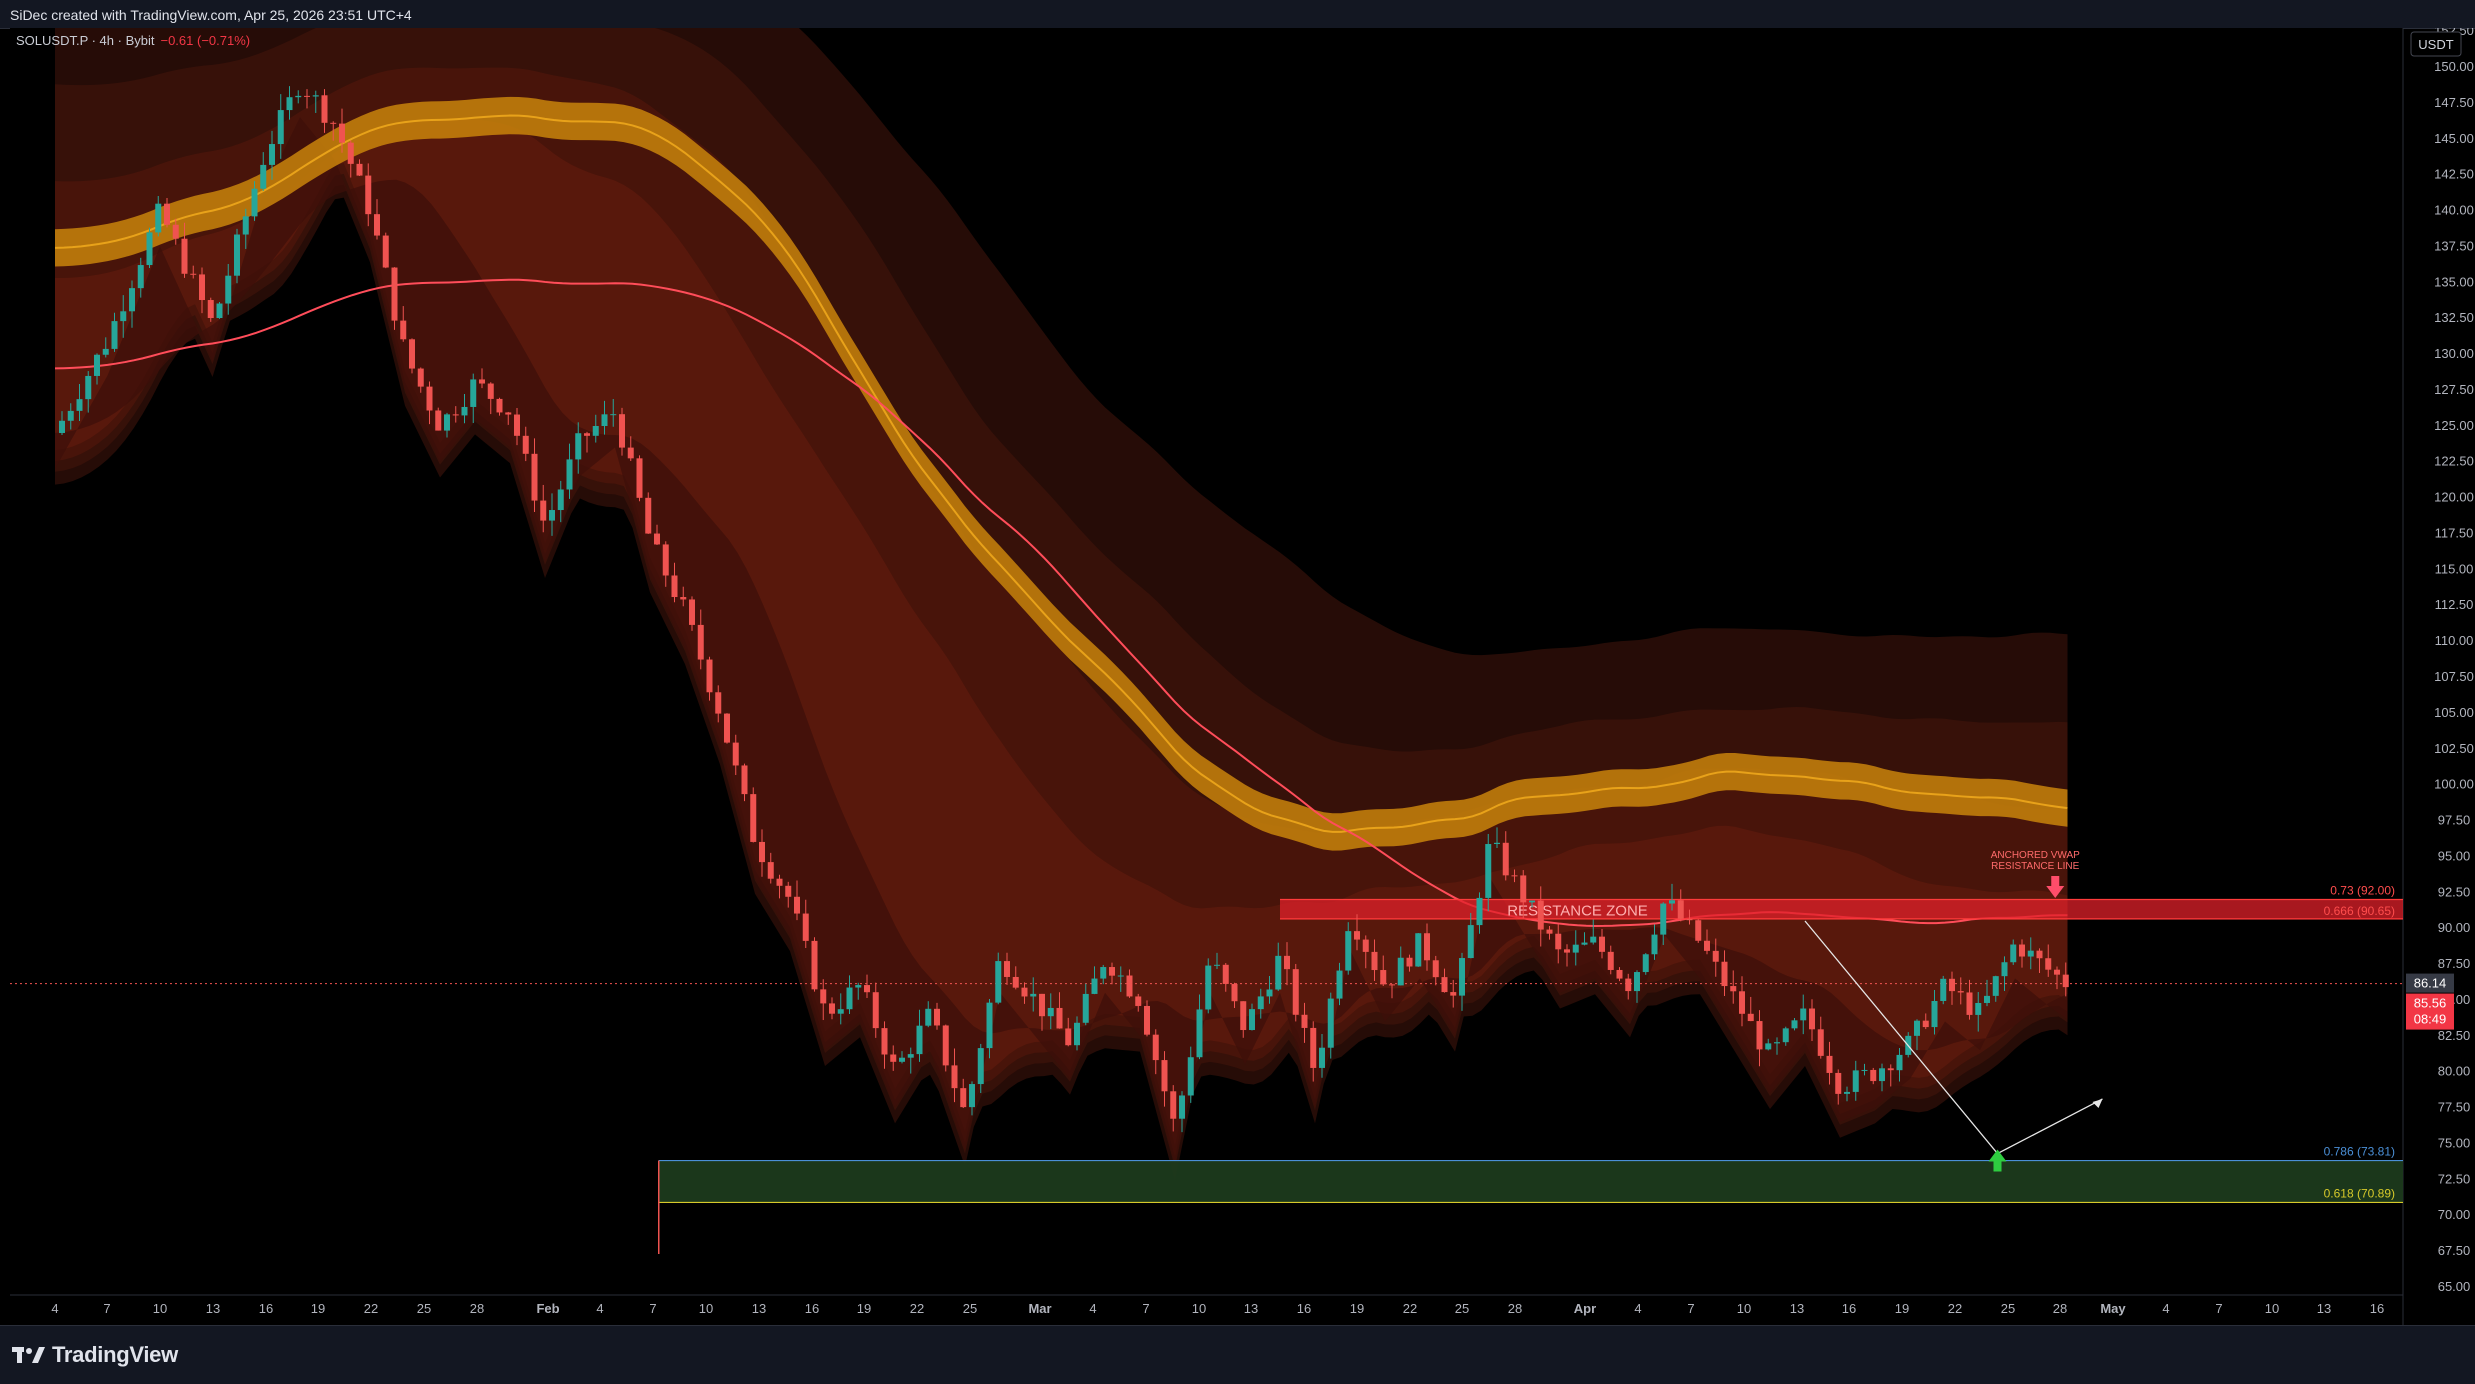  I want to click on time-tick-label: 22, so click(917, 1308).